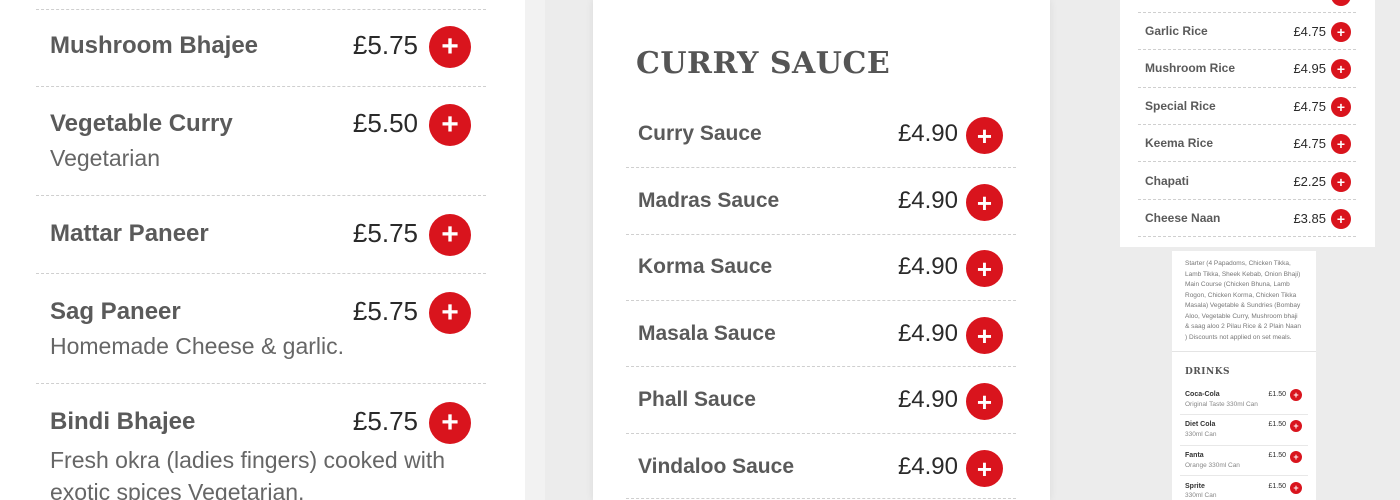 The height and width of the screenshot is (500, 1400). Describe the element at coordinates (1167, 181) in the screenshot. I see `item-name: Chapati` at that location.